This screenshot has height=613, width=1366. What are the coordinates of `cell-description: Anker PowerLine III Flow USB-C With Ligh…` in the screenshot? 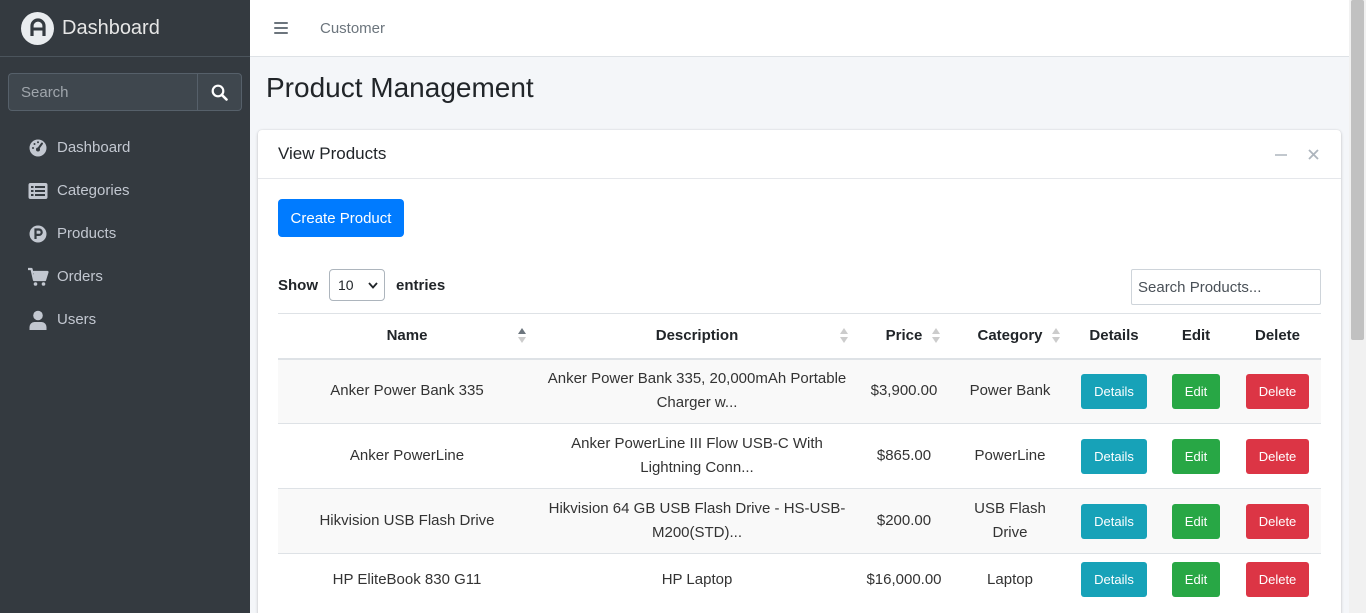 It's located at (697, 456).